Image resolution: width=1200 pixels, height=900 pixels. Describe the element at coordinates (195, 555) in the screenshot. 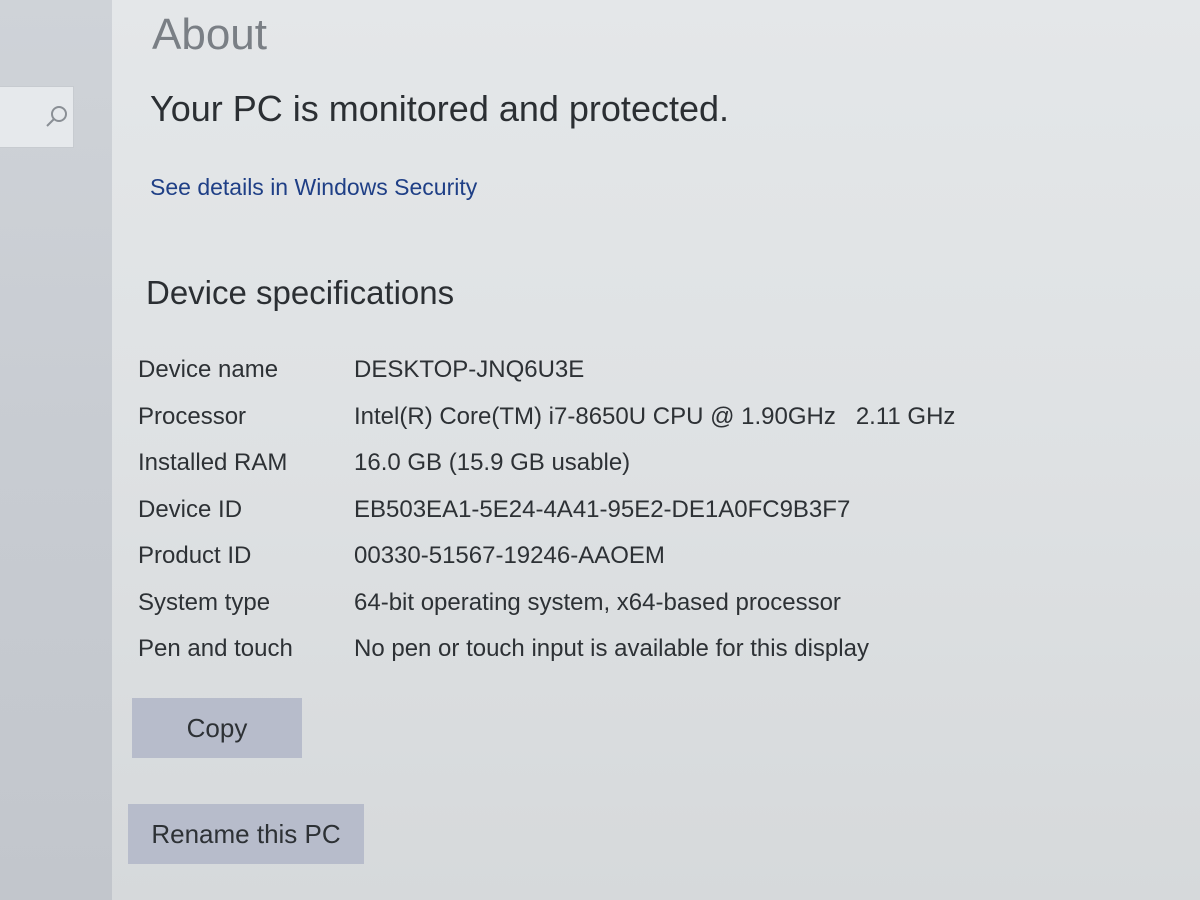

I see `spec-label: Product ID` at that location.